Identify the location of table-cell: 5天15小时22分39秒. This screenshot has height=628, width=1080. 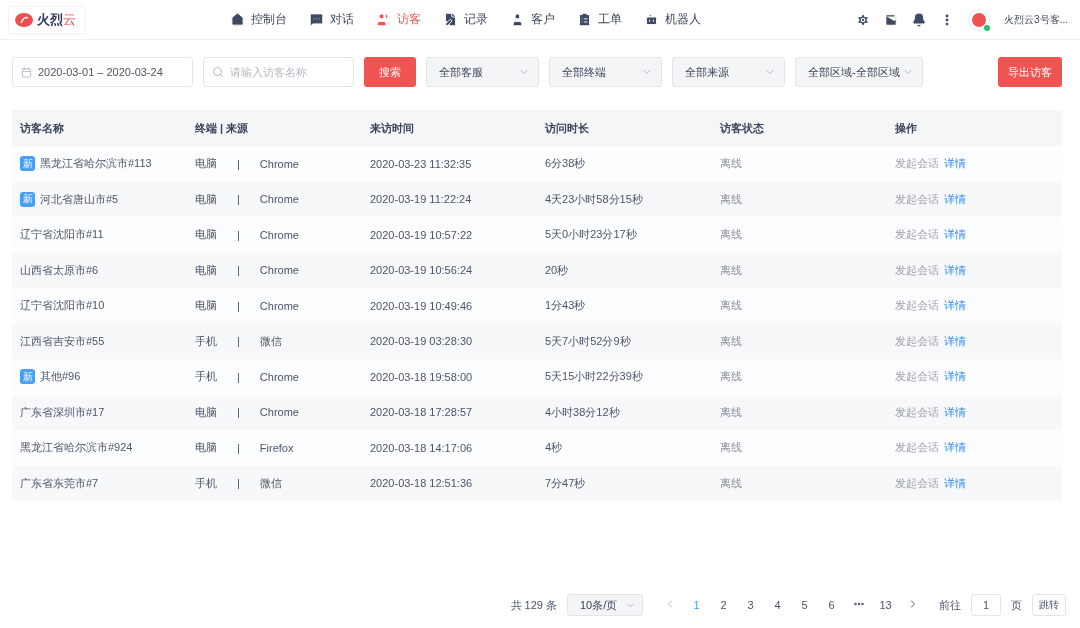
(594, 377).